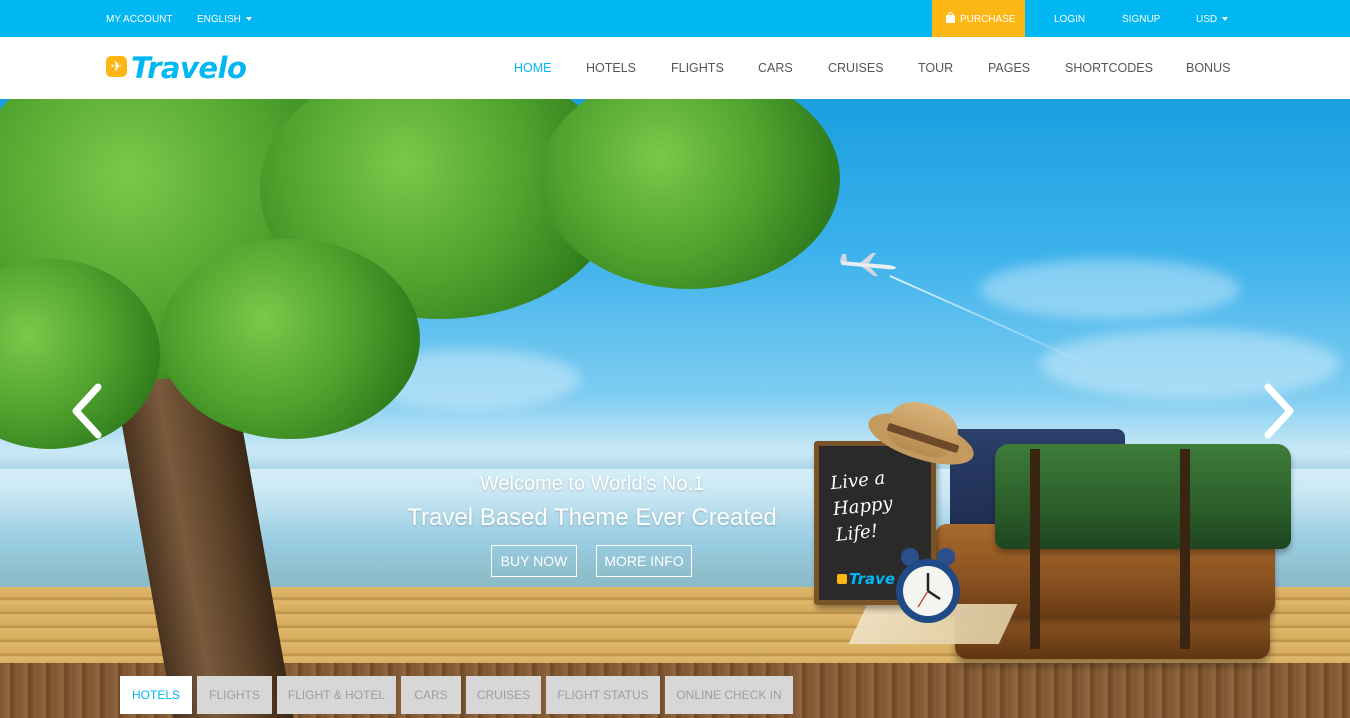 This screenshot has height=718, width=1350. I want to click on airplane-image, so click(868, 264).